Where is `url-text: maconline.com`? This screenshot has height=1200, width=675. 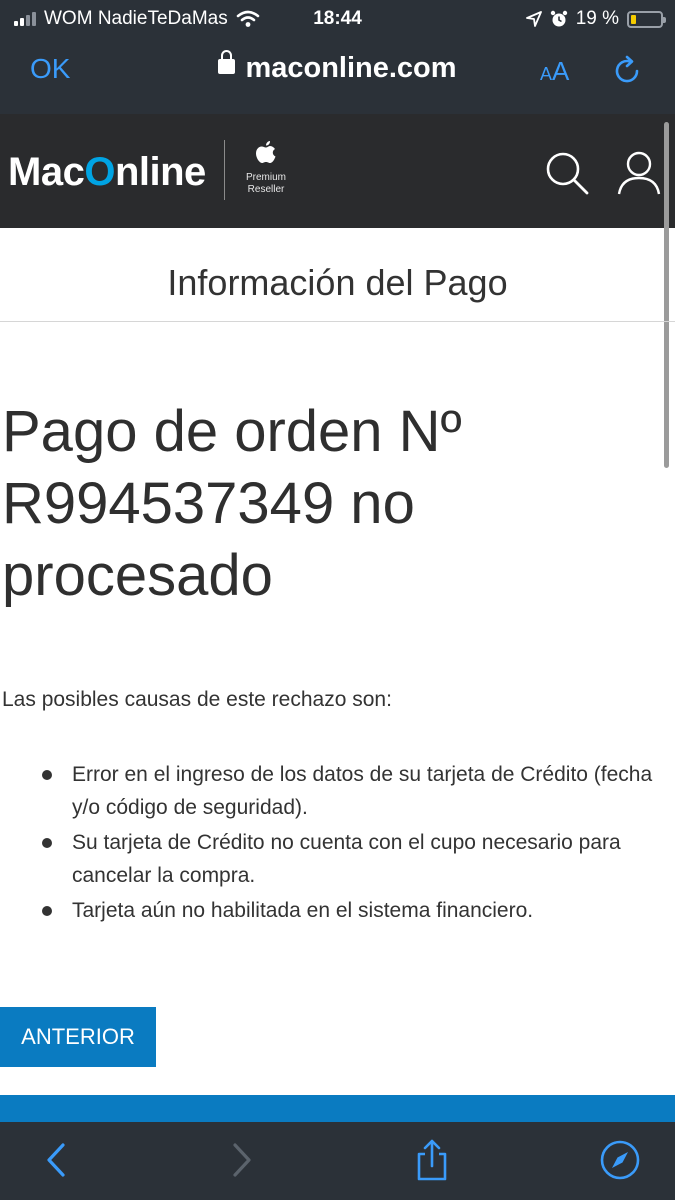
url-text: maconline.com is located at coordinates (351, 68).